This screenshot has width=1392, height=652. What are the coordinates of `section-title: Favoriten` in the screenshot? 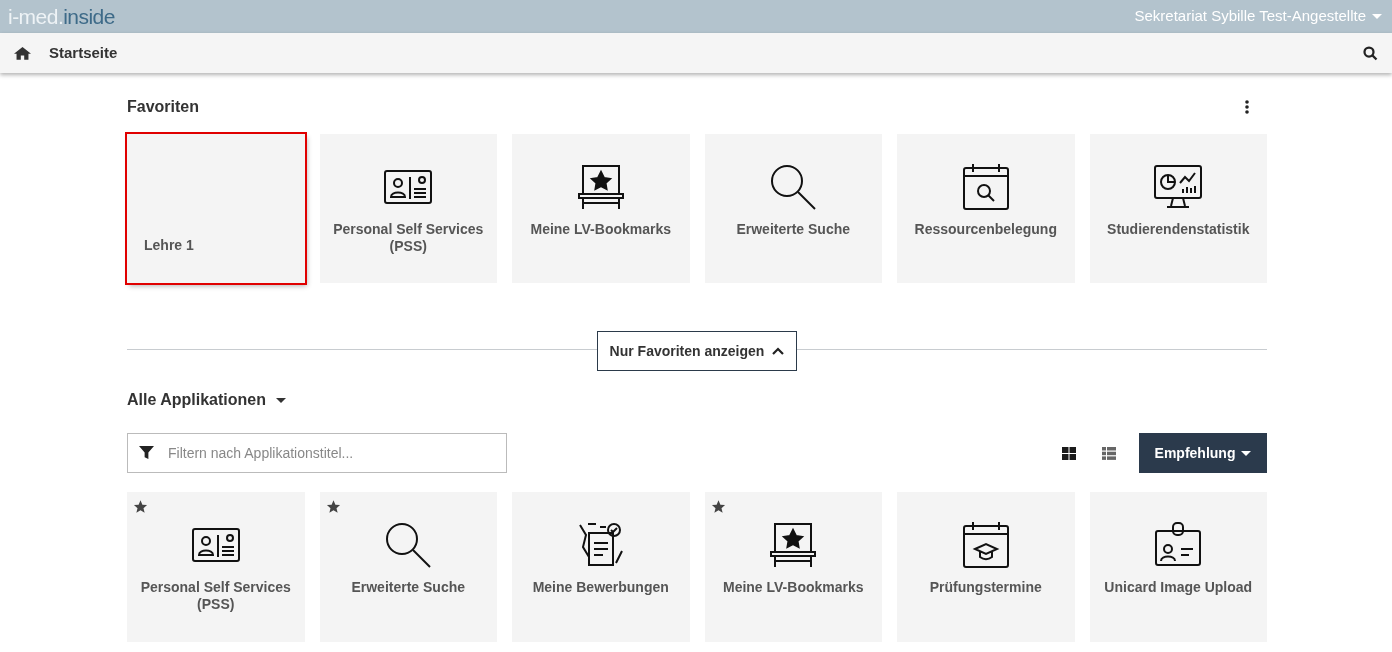 It's located at (163, 107).